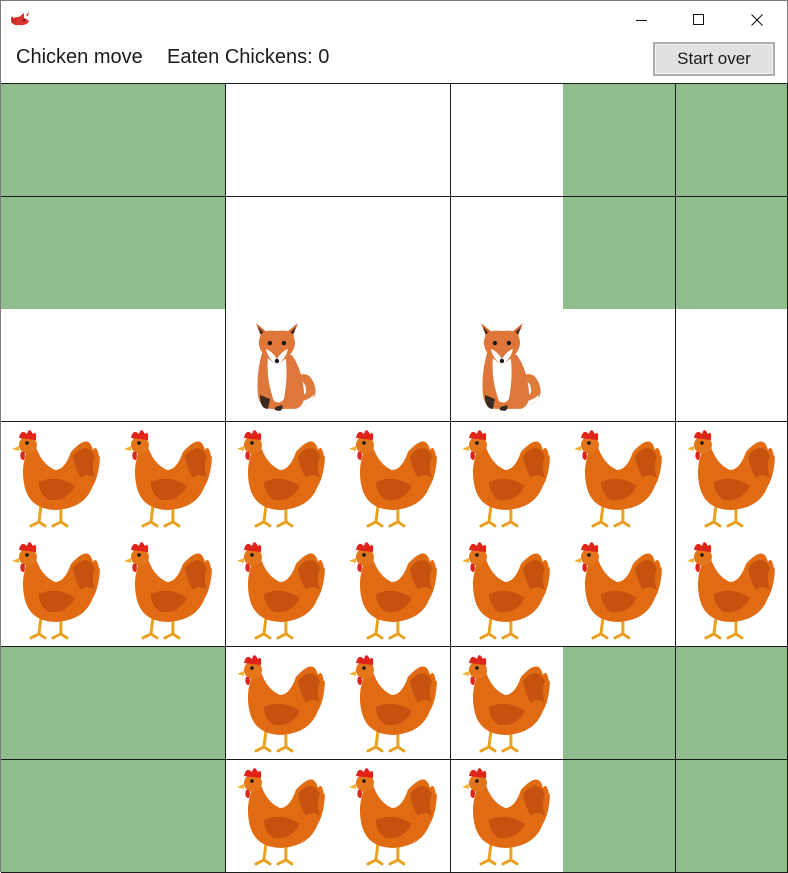  I want to click on start-over-button: Start over, so click(714, 59).